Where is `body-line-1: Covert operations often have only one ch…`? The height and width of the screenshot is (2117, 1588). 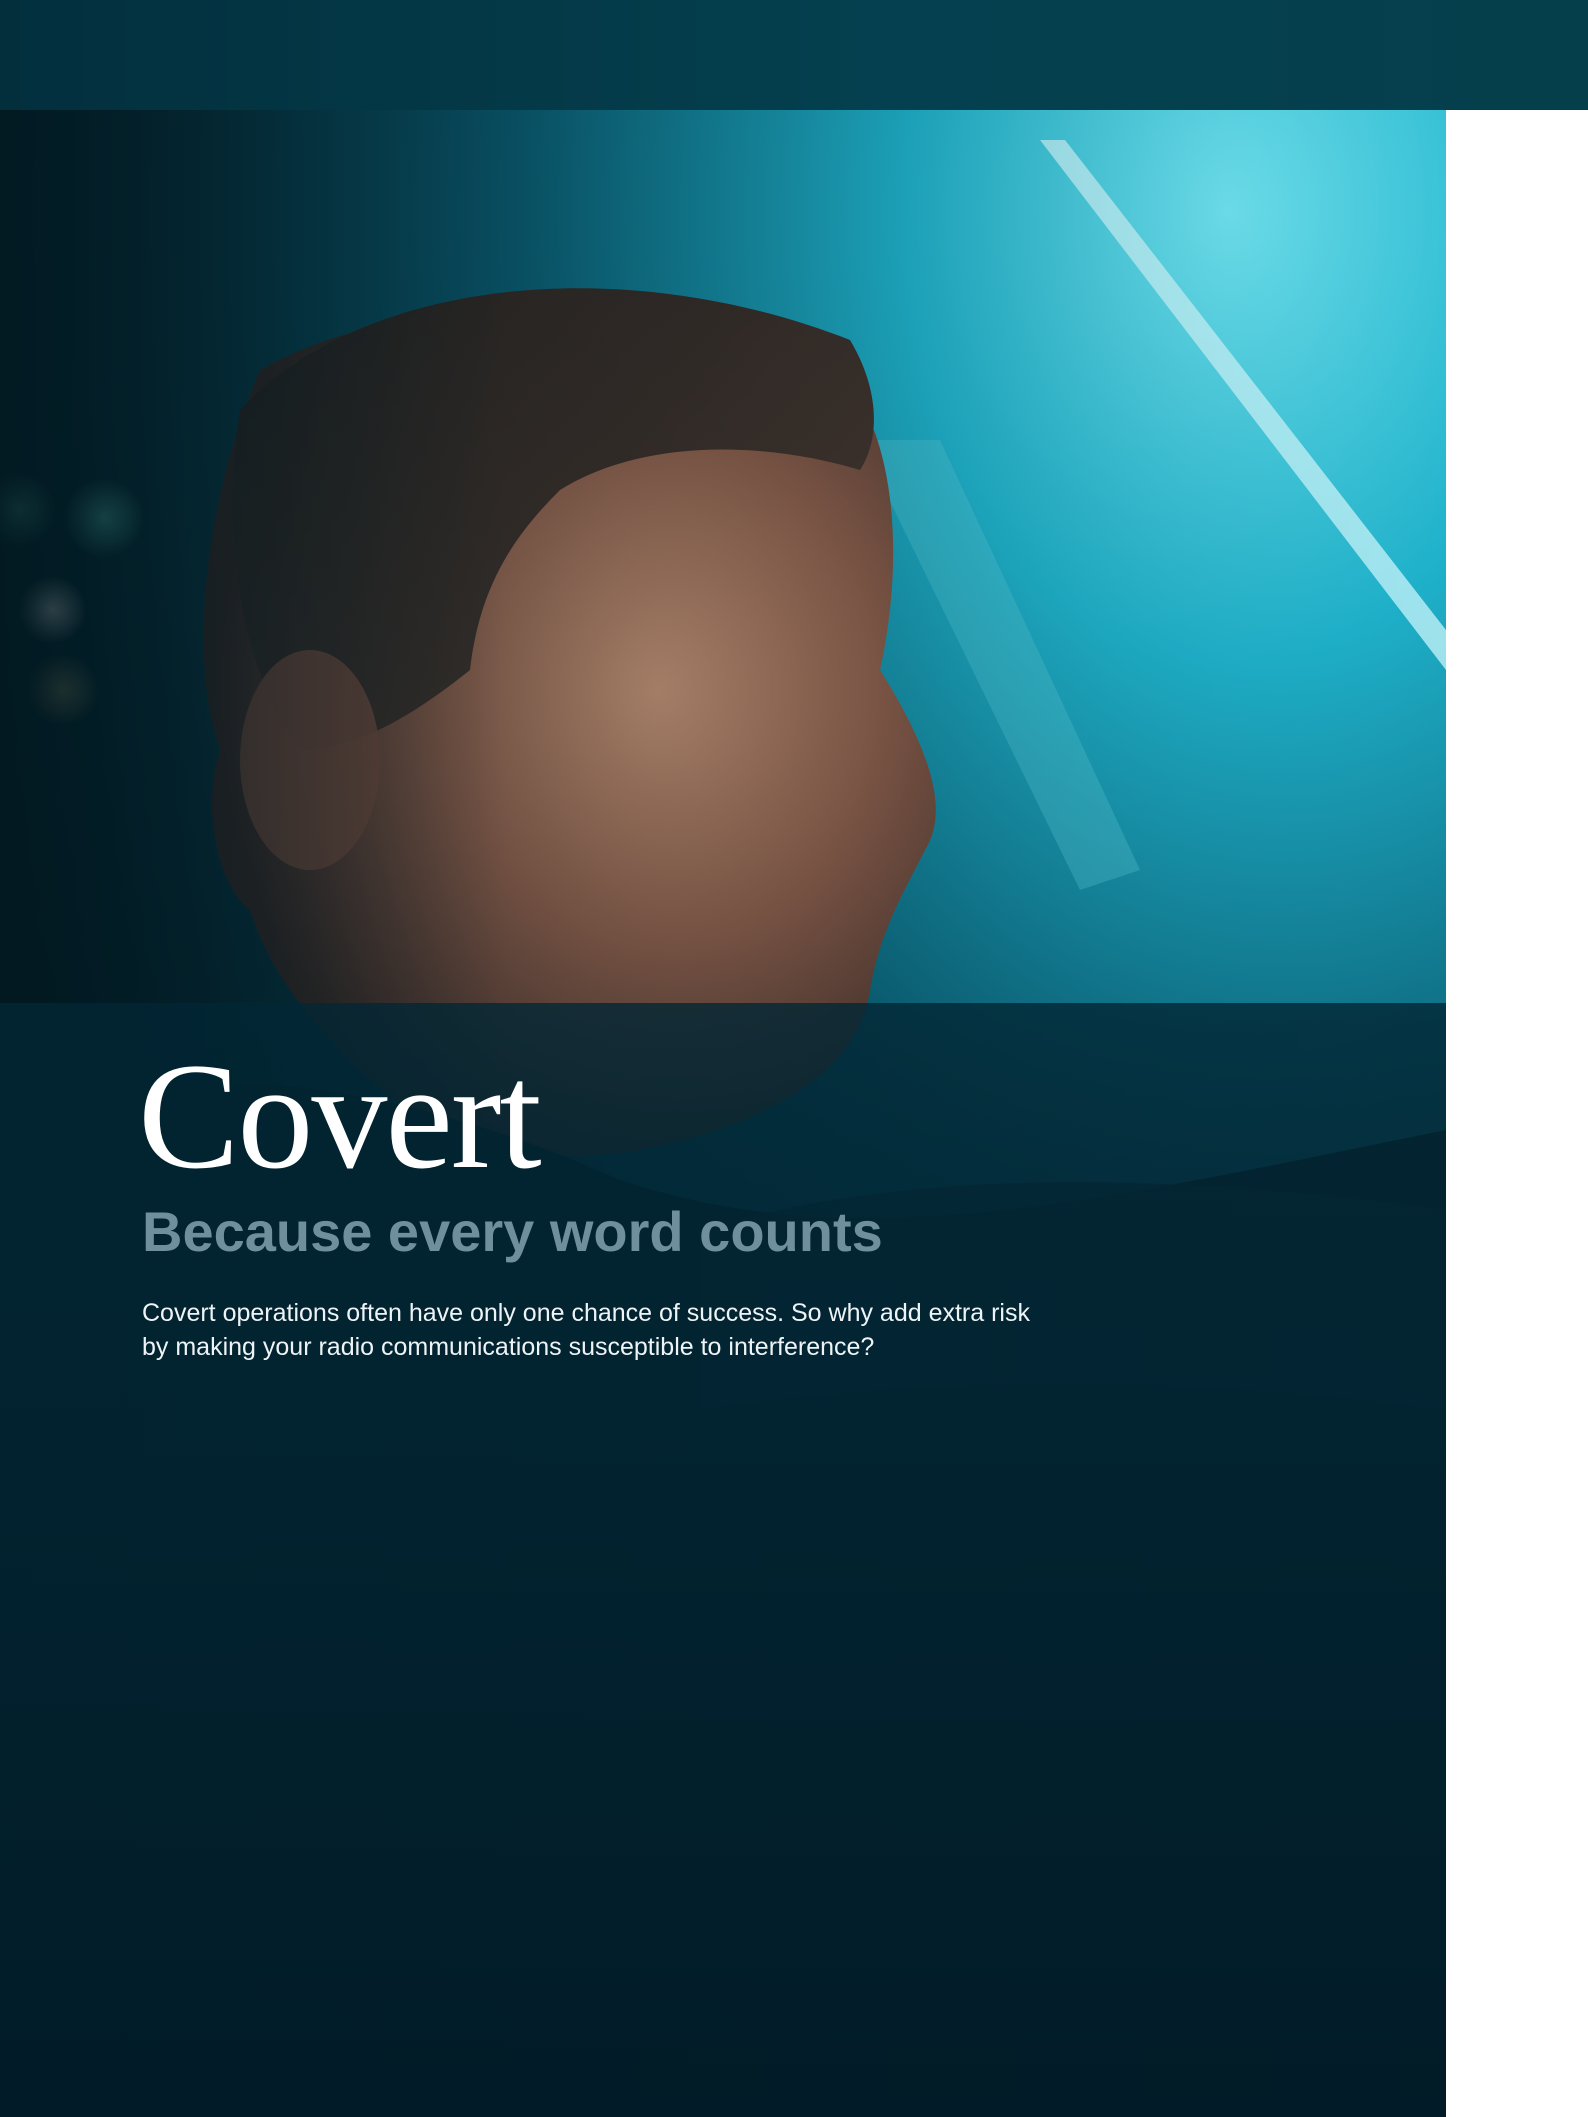 body-line-1: Covert operations often have only one ch… is located at coordinates (586, 1313).